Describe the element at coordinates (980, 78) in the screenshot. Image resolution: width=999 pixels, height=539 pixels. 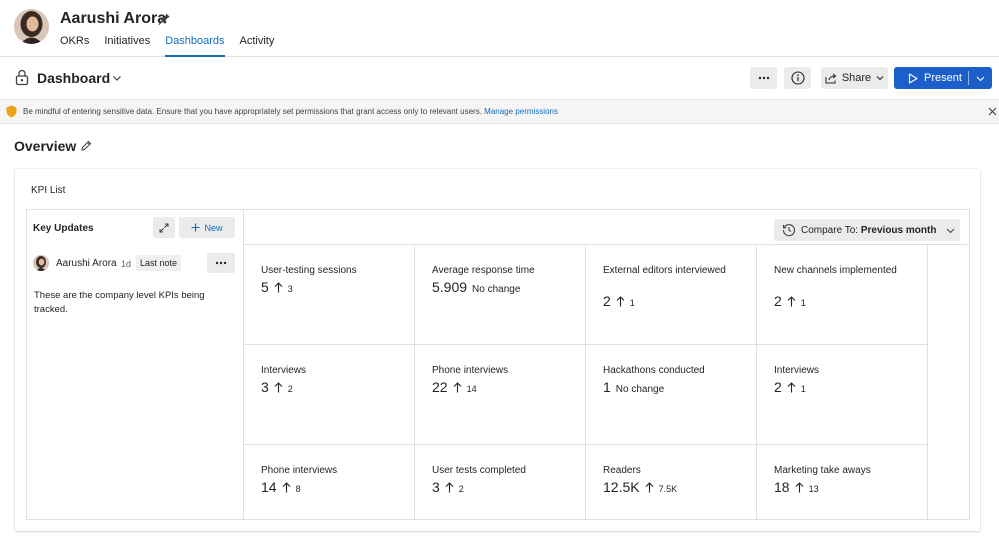
I see `present-dropdown` at that location.